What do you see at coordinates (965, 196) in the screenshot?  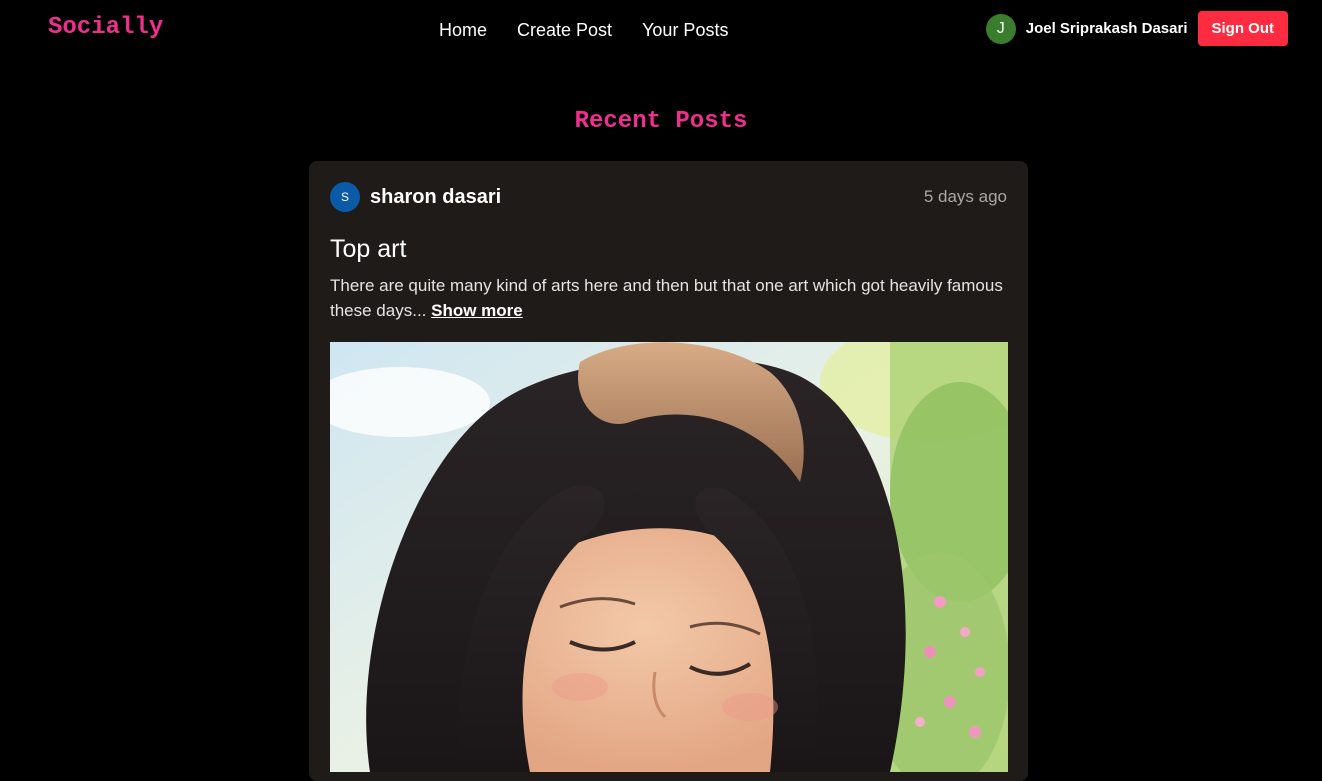 I see `post-timestamp: 5 days ago` at bounding box center [965, 196].